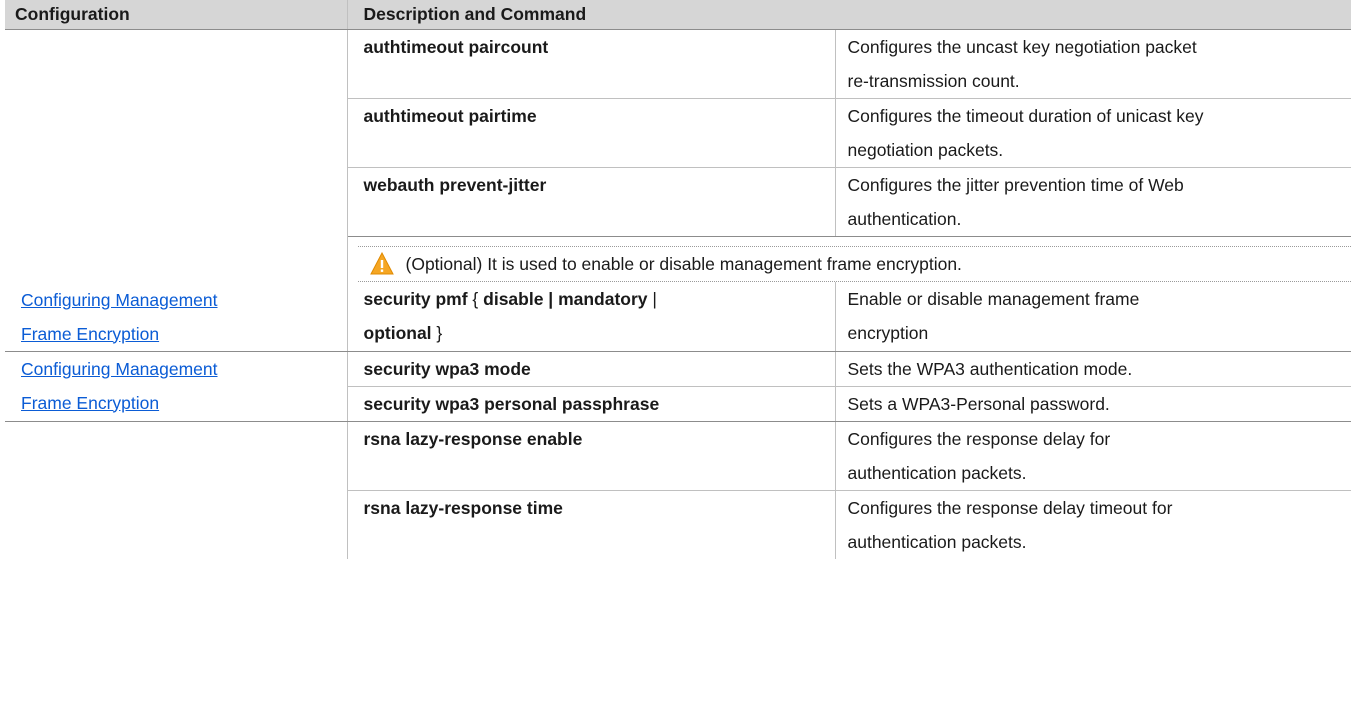 The width and height of the screenshot is (1364, 709). I want to click on command-text: webauth prevent-jitter, so click(455, 185).